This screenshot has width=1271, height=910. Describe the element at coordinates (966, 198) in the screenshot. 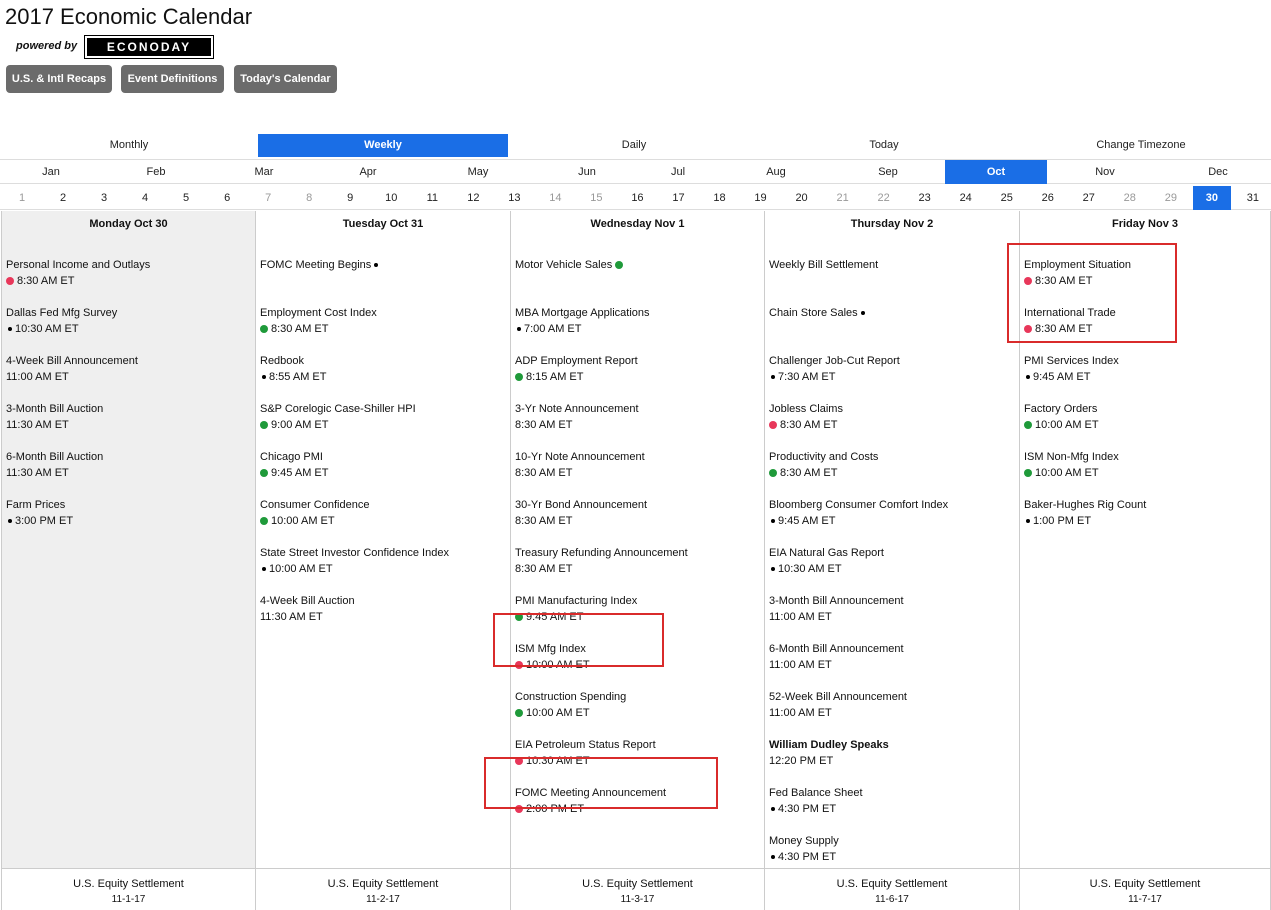

I see `day-24: 24` at that location.